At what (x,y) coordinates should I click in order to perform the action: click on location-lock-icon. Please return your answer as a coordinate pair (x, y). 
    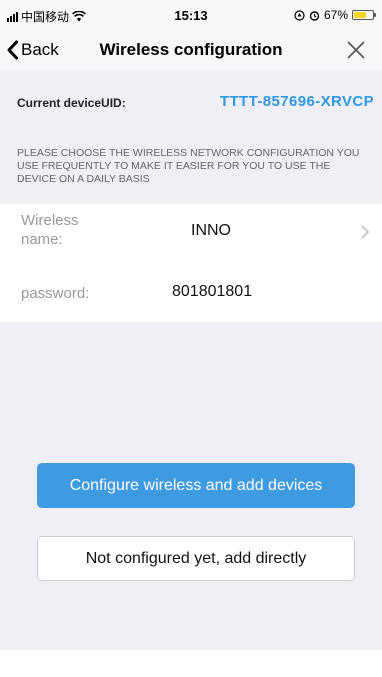
    Looking at the image, I should click on (299, 15).